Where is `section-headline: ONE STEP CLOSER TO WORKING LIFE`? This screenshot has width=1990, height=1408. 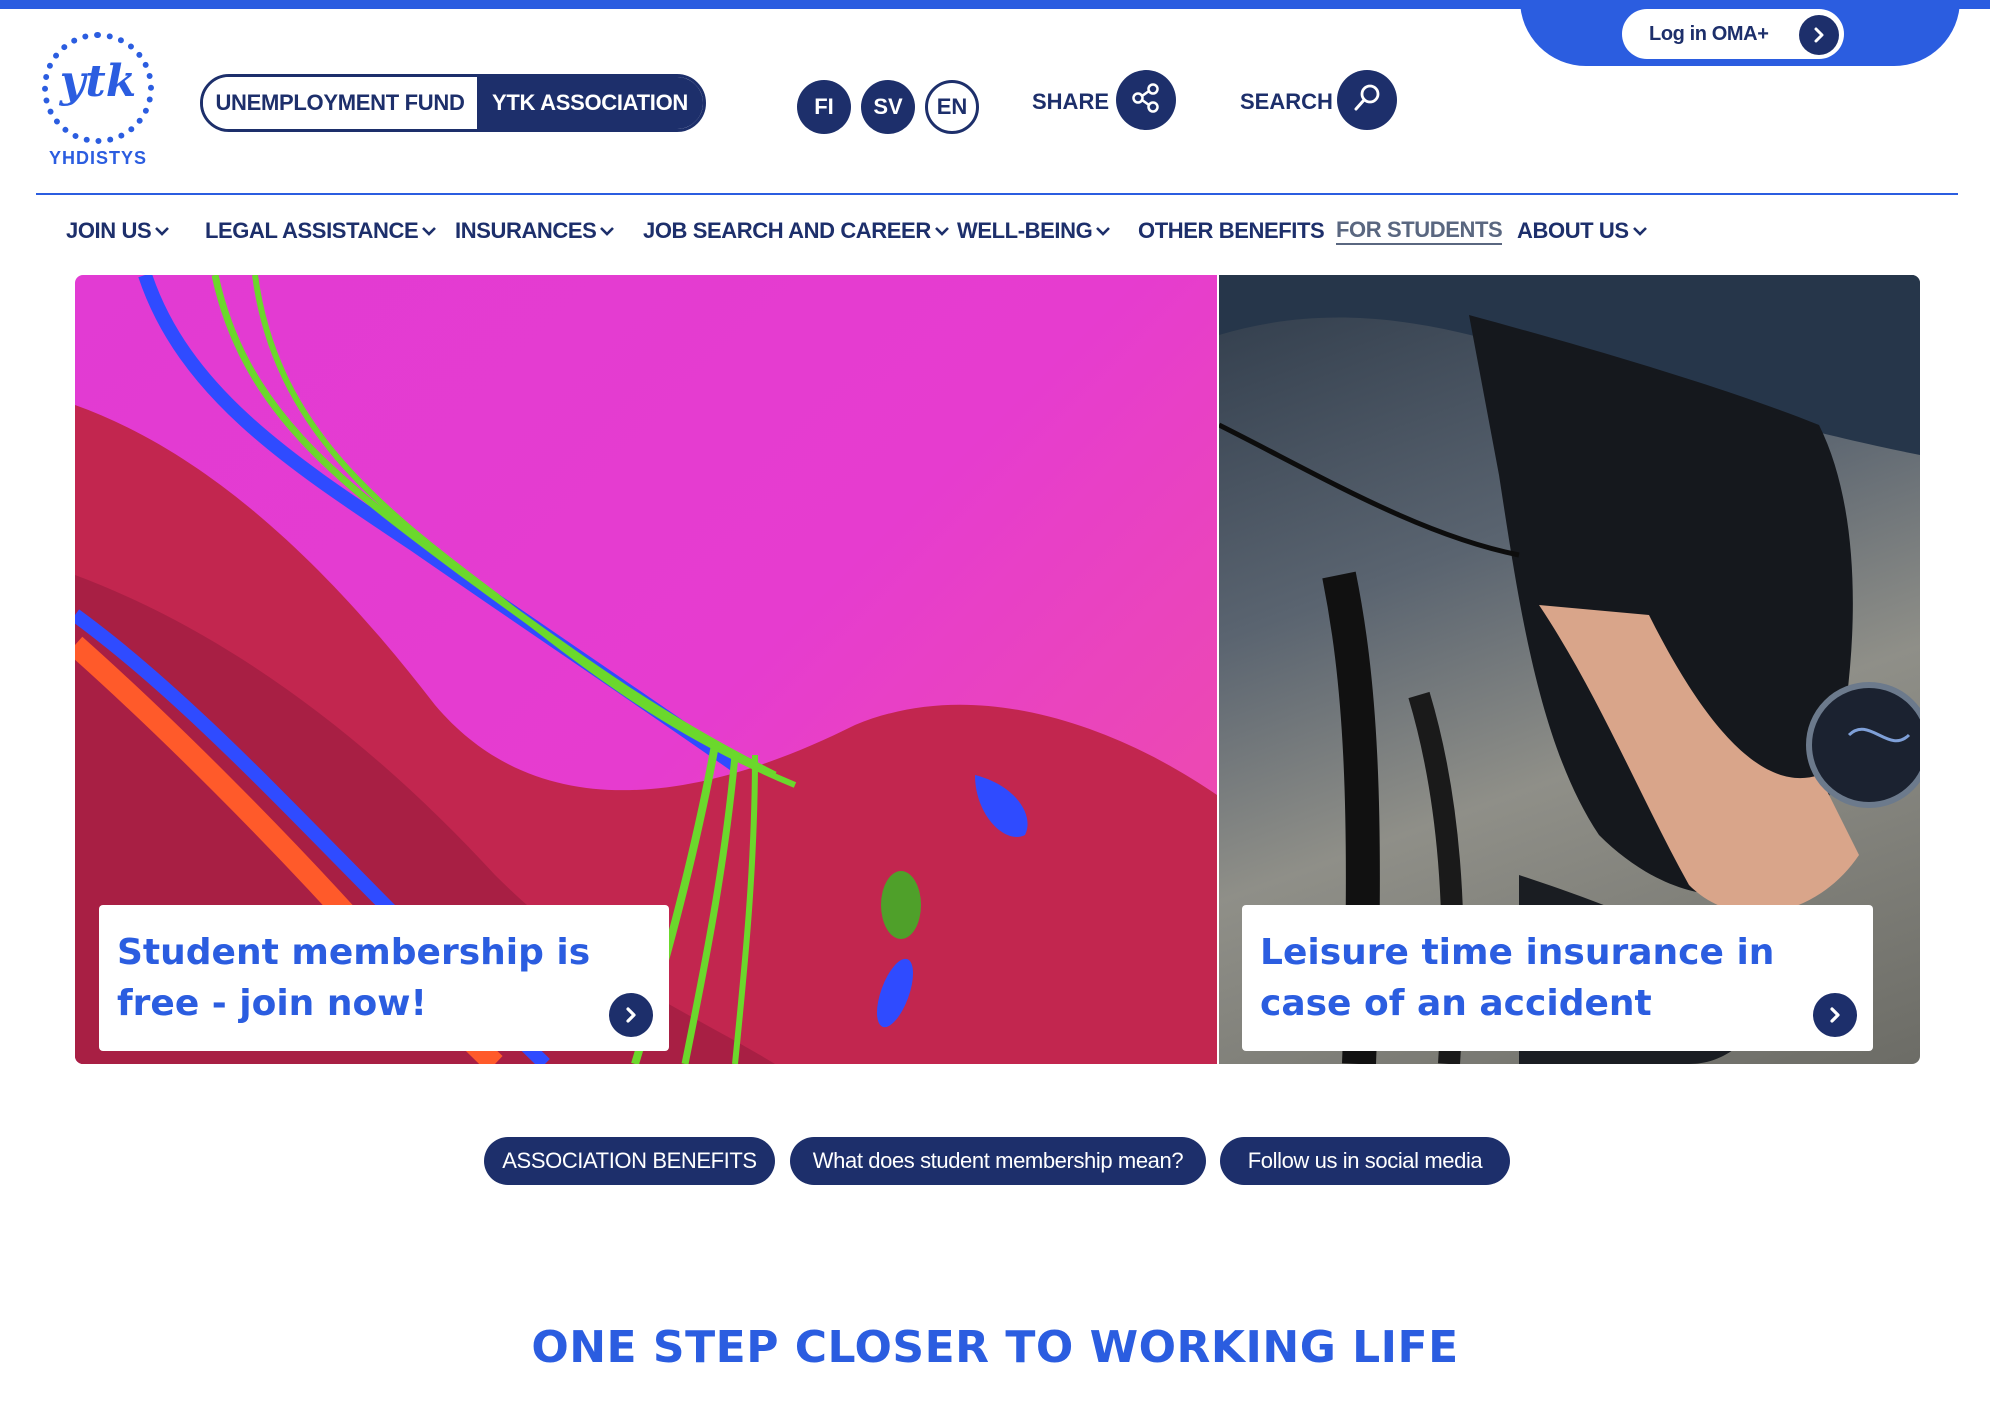
section-headline: ONE STEP CLOSER TO WORKING LIFE is located at coordinates (995, 1347).